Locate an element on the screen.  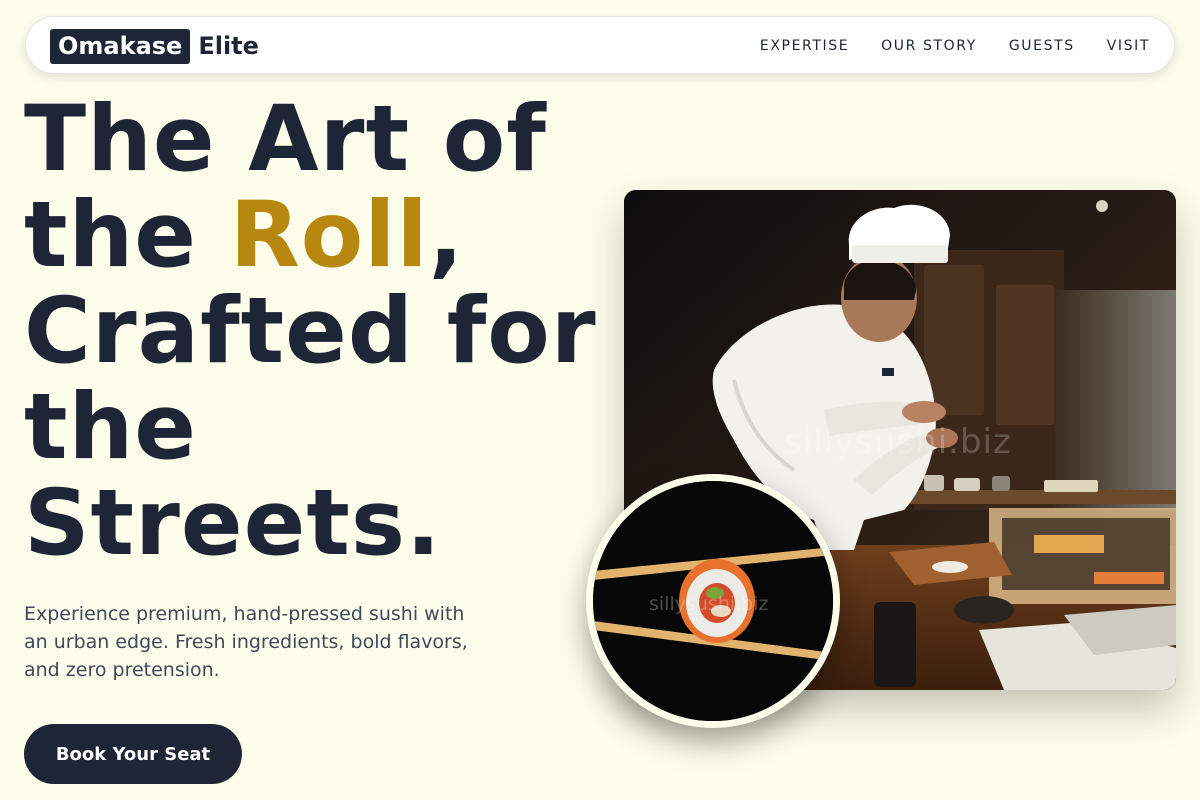
inset-photo-watermark: sillysushi.biz is located at coordinates (709, 604).